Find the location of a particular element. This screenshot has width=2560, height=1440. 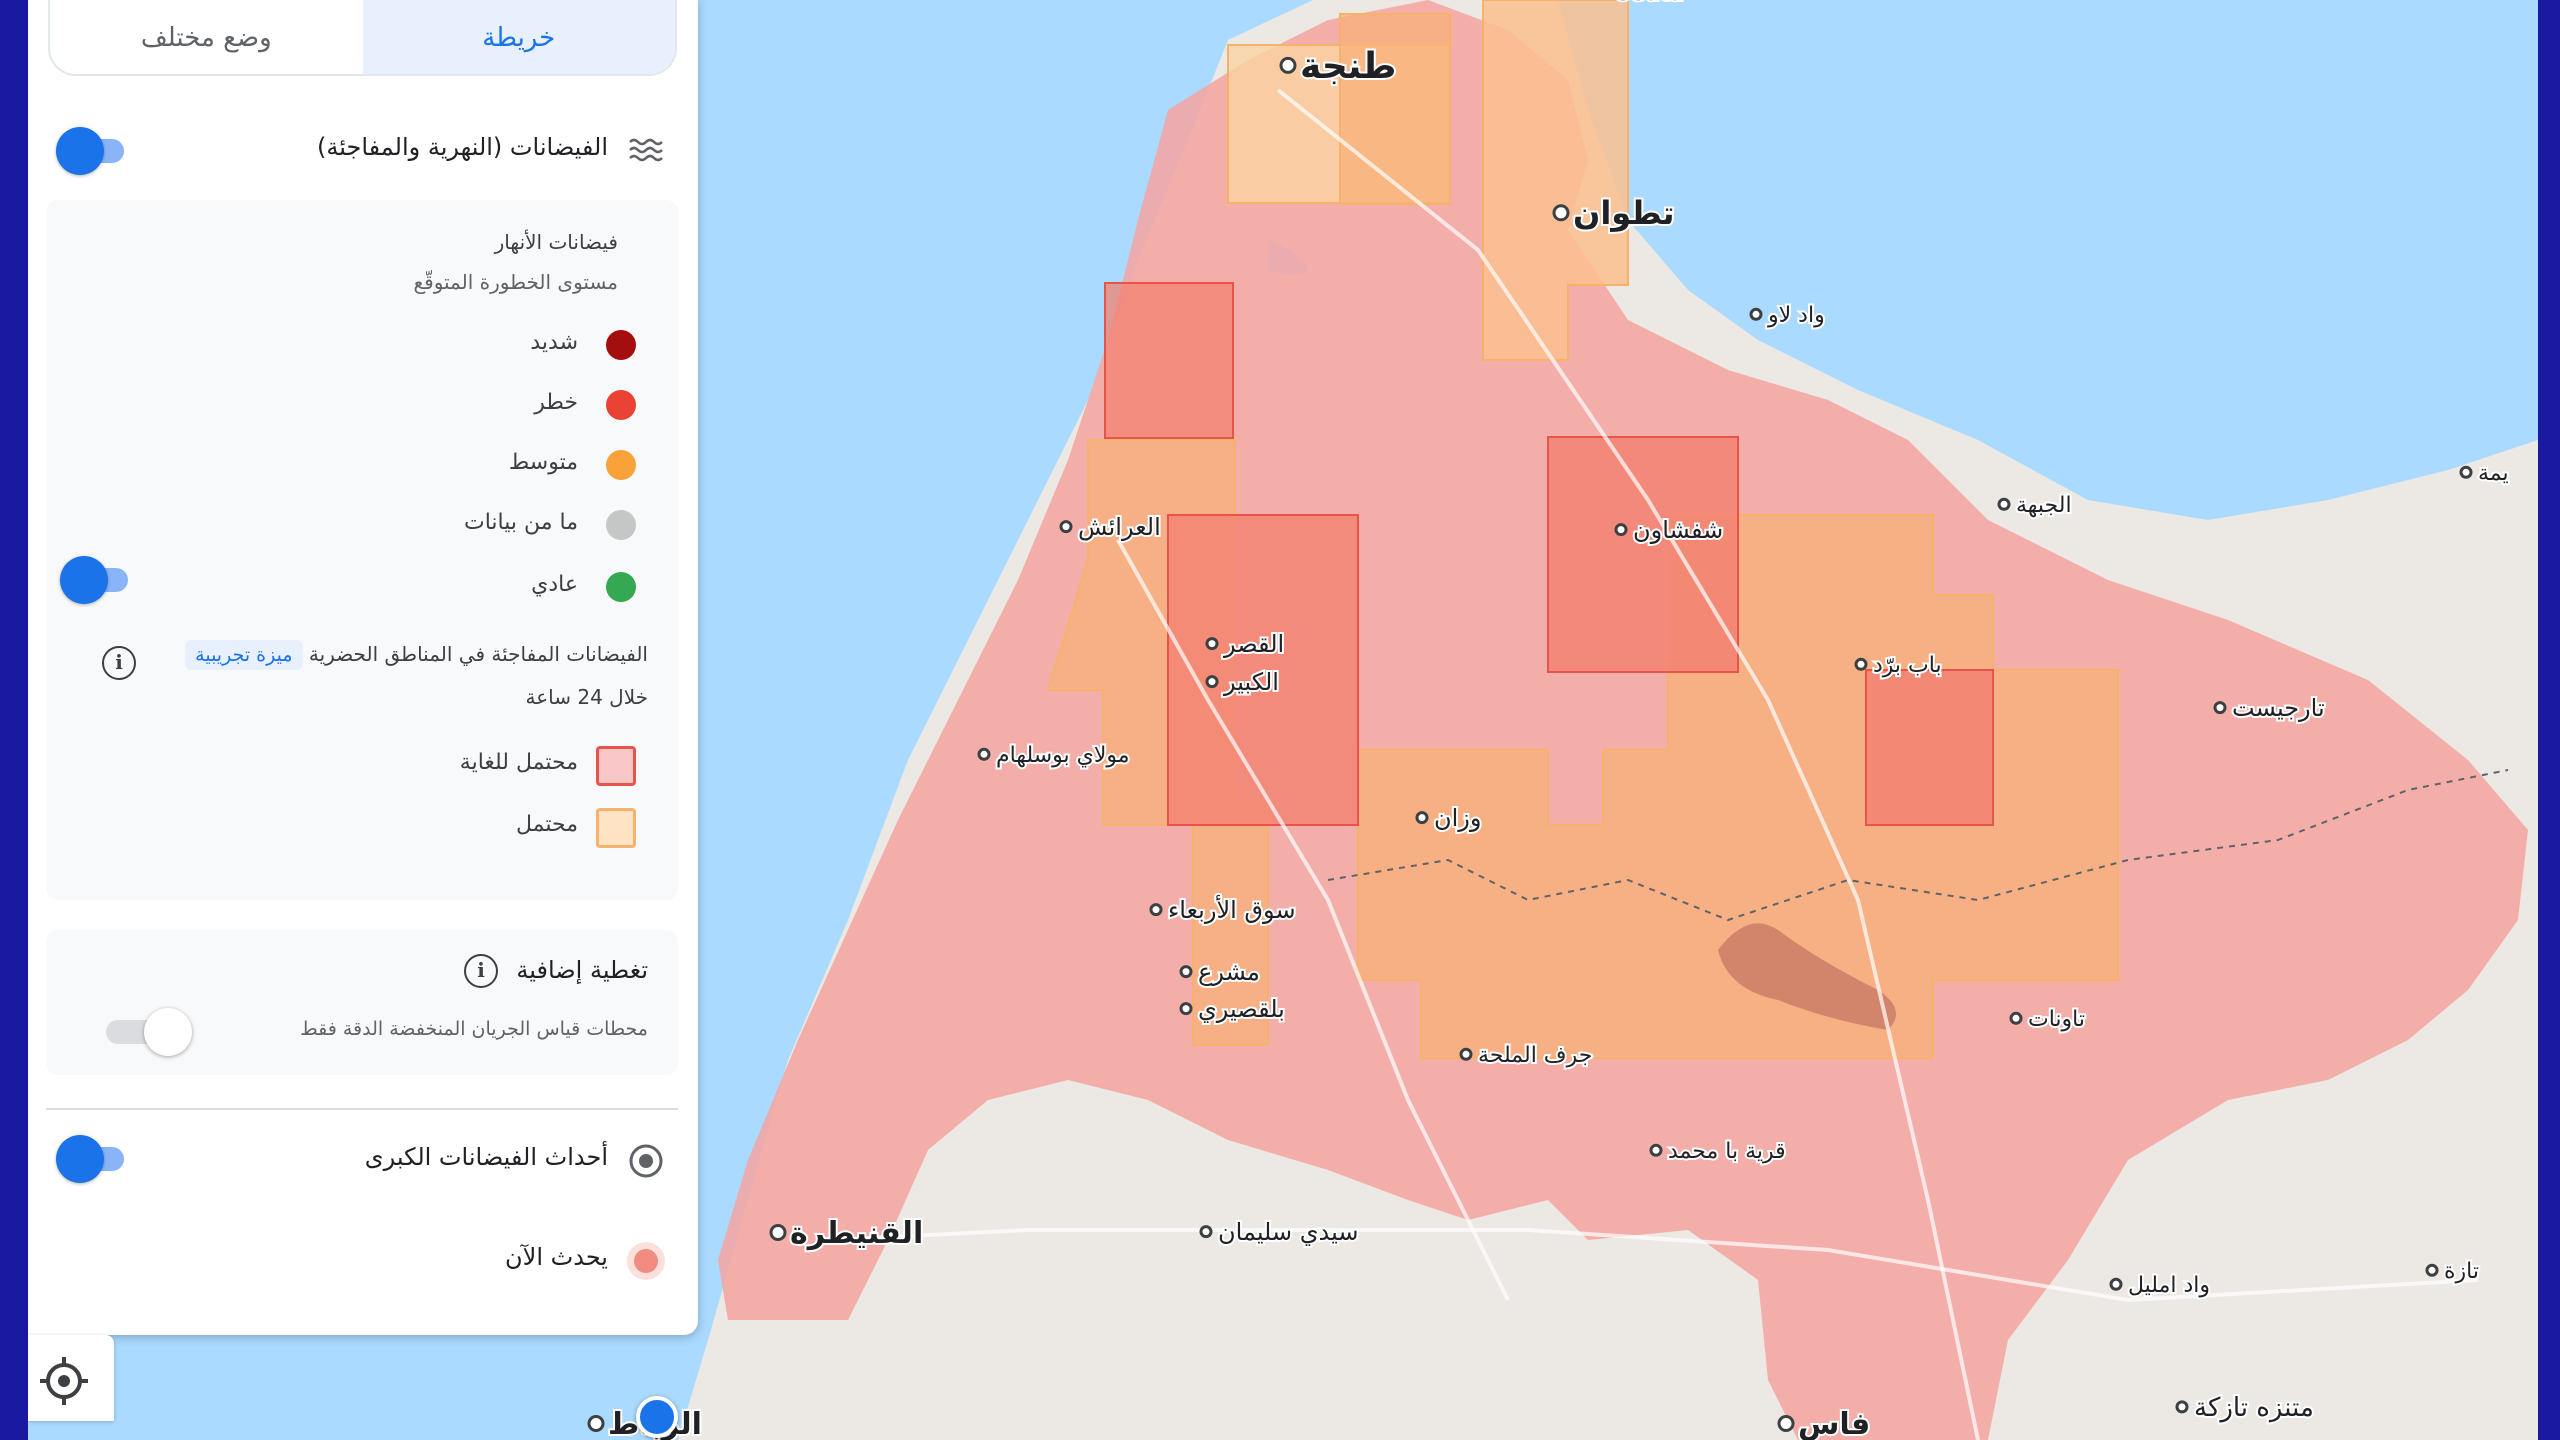

city-name: القنيطرة is located at coordinates (856, 1233).